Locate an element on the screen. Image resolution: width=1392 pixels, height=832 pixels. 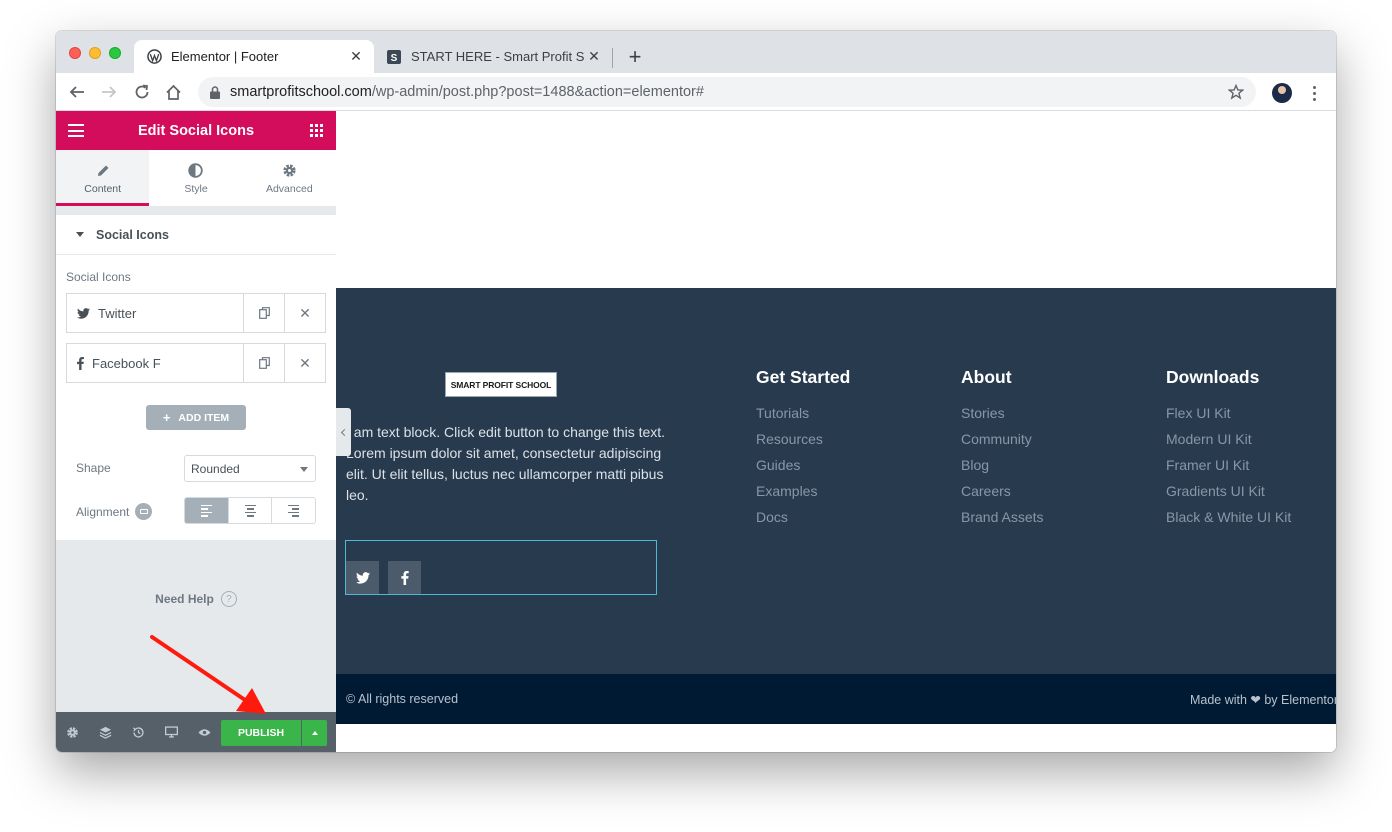
footer-link: Examples is located at coordinates (803, 496).